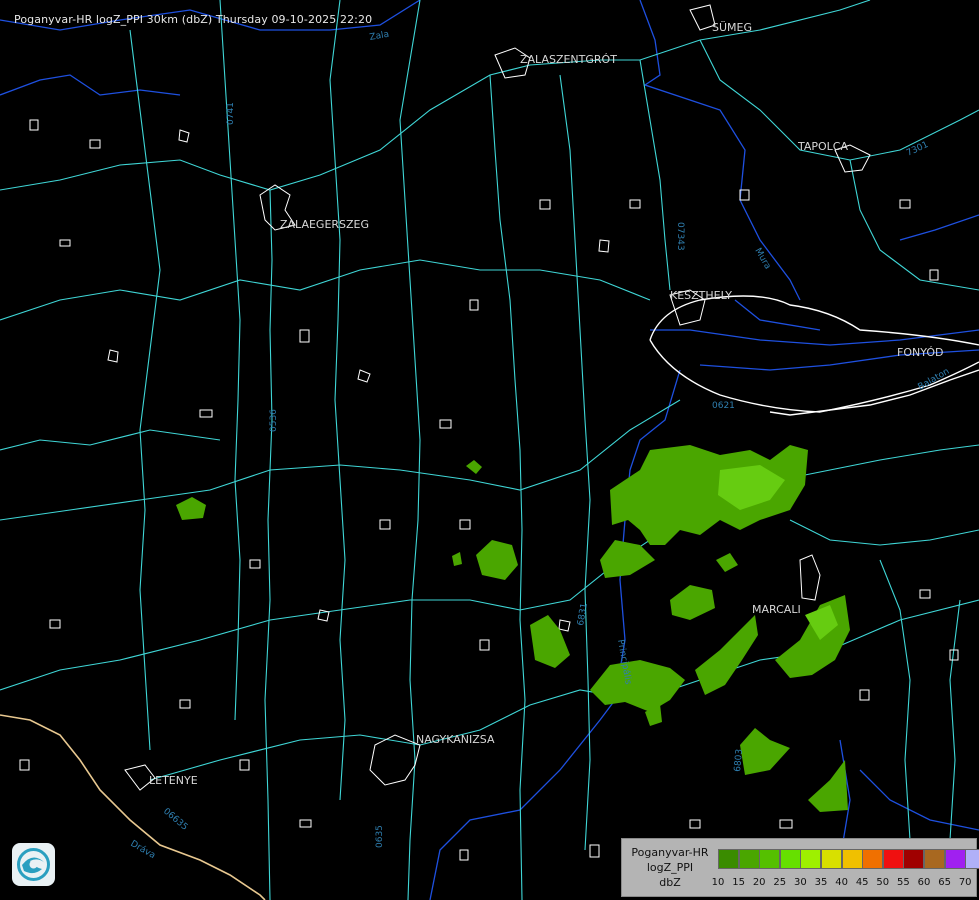 This screenshot has height=900, width=979. I want to click on legend-tick-10: 10, so click(718, 882).